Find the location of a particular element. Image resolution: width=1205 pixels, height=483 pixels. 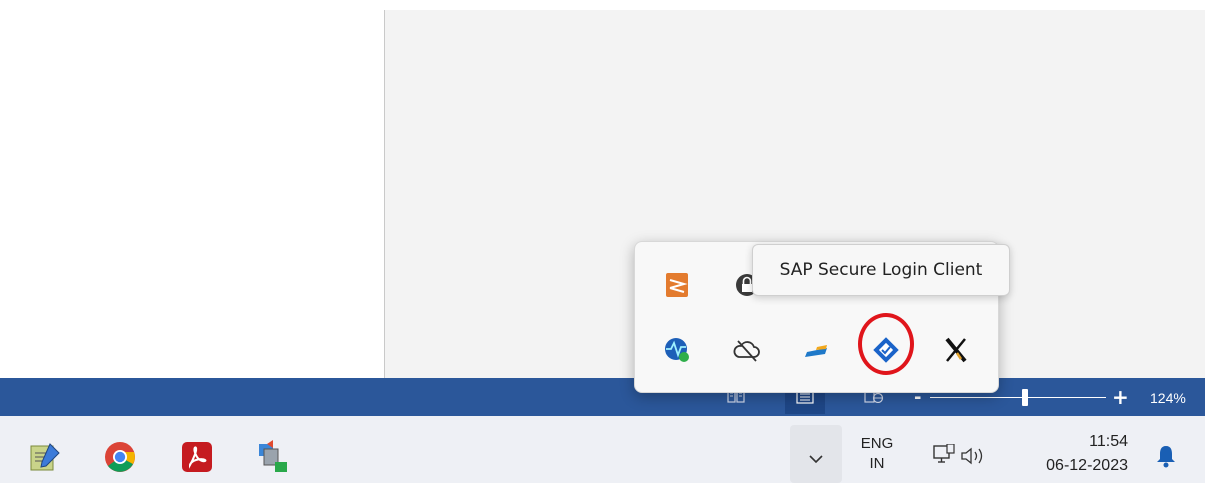

zoom-level: 124% is located at coordinates (1168, 398).